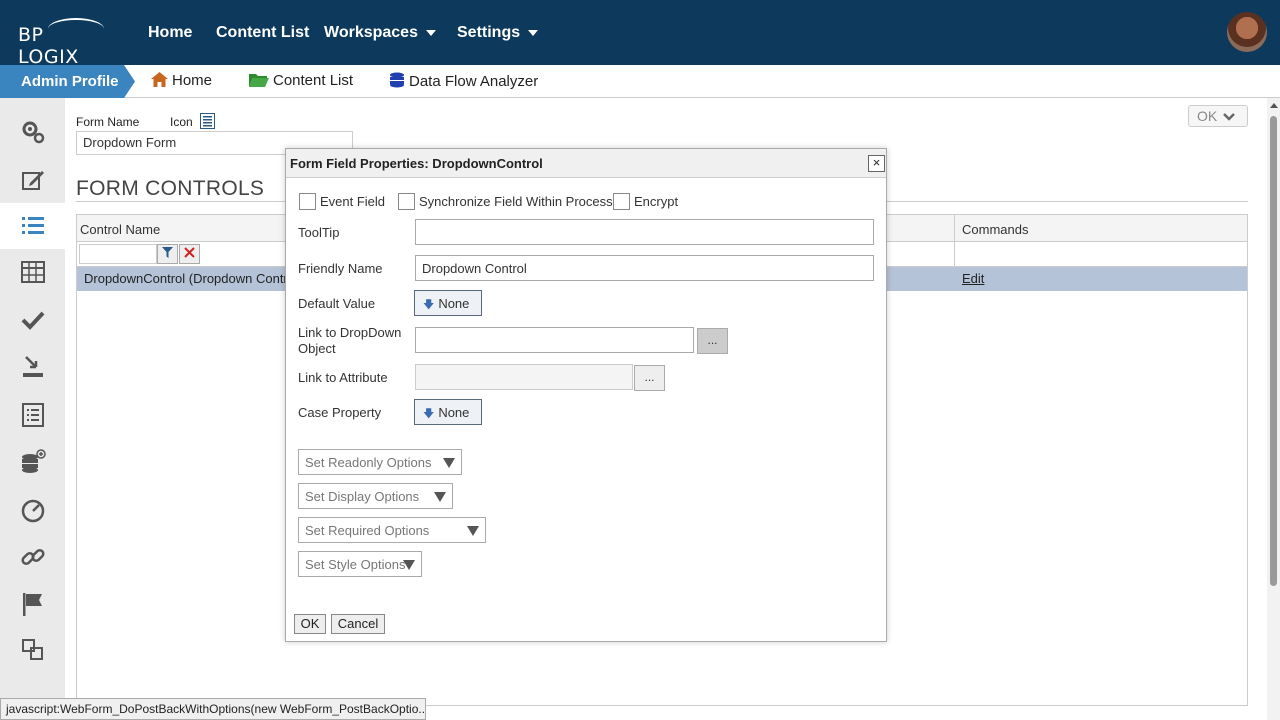 The height and width of the screenshot is (720, 1280). What do you see at coordinates (406, 201) in the screenshot?
I see `synchronize-field-checkbox` at bounding box center [406, 201].